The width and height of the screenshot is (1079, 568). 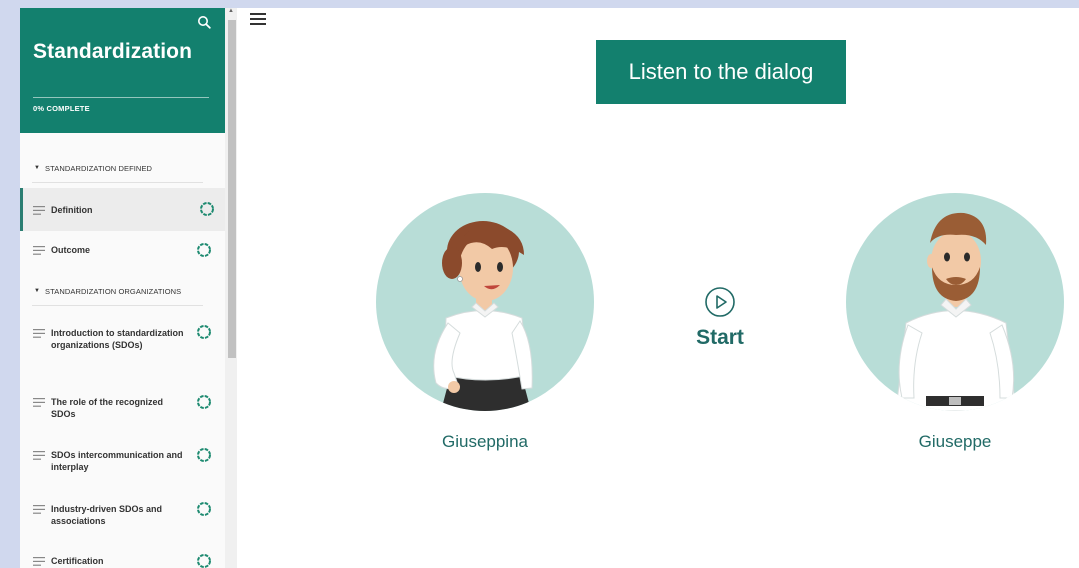 I want to click on section-standardization-defined: ▼ STANDARDIZATION DEFINED, so click(x=122, y=168).